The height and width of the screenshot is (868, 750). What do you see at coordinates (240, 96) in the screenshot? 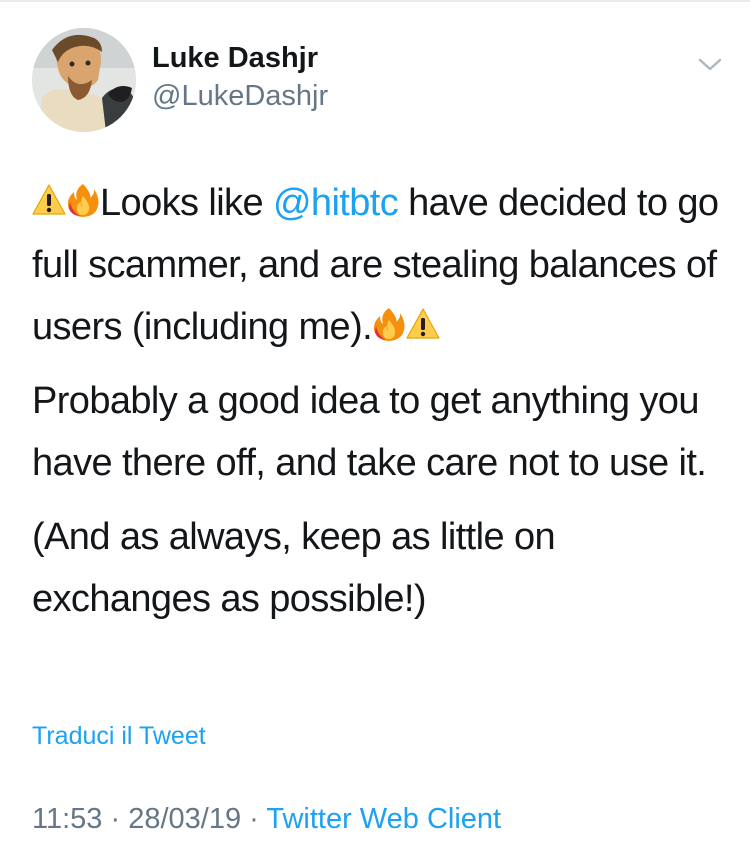
I see `user-handle: @LukeDashjr` at bounding box center [240, 96].